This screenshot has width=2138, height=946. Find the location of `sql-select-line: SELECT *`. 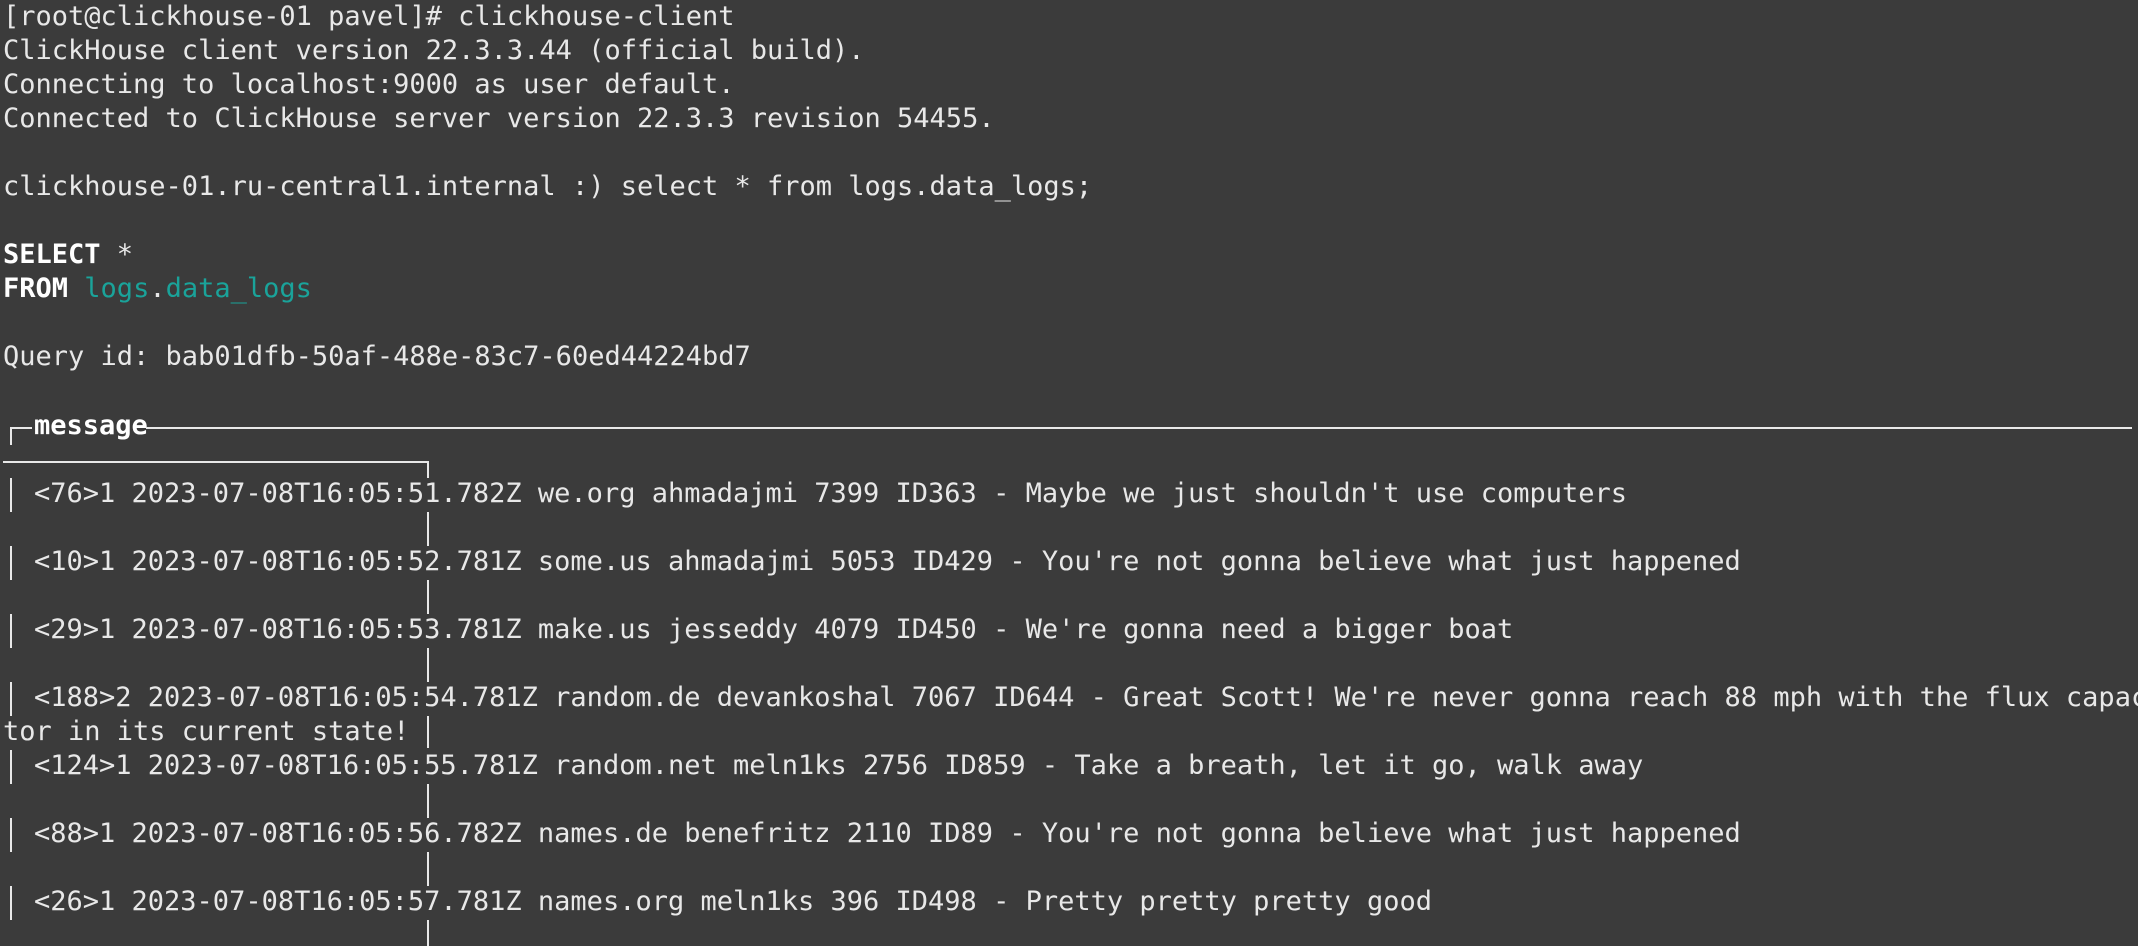

sql-select-line: SELECT * is located at coordinates (68, 255).